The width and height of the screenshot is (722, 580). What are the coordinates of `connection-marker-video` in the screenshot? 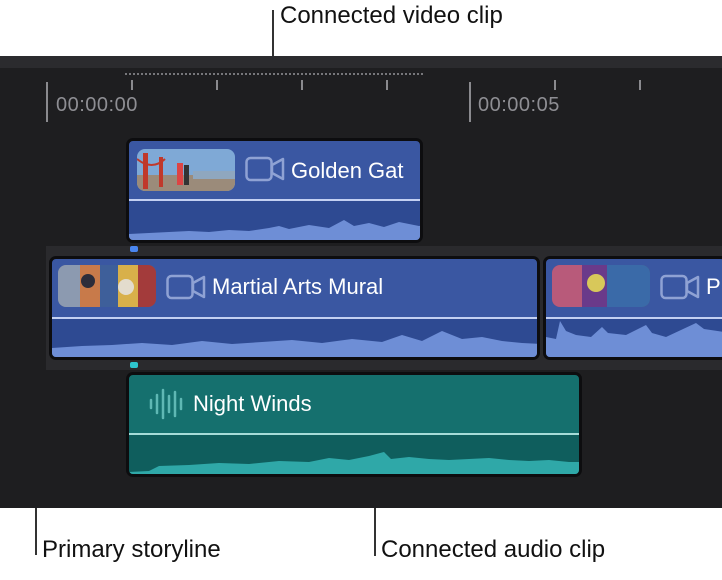 It's located at (134, 249).